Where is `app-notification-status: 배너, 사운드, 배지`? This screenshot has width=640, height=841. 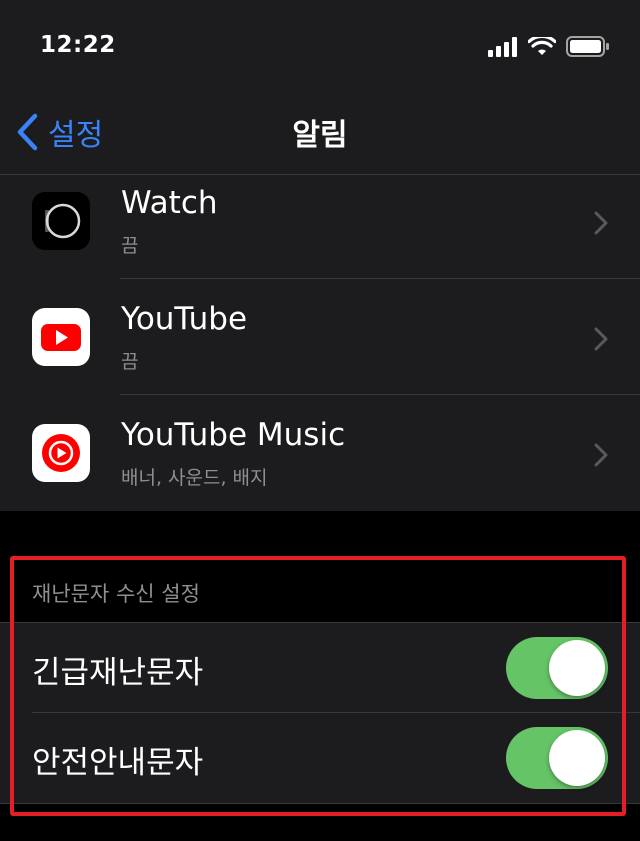 app-notification-status: 배너, 사운드, 배지 is located at coordinates (194, 478).